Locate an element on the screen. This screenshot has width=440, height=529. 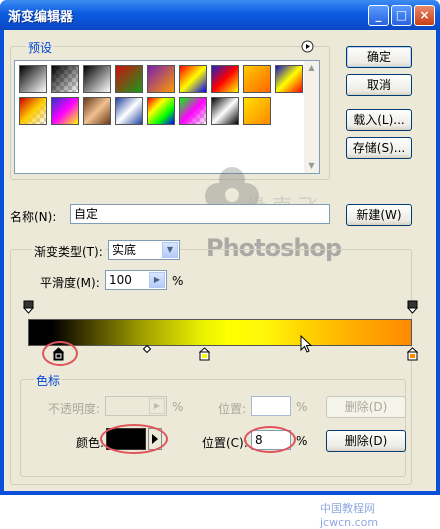
opacity-unit: % is located at coordinates (178, 407).